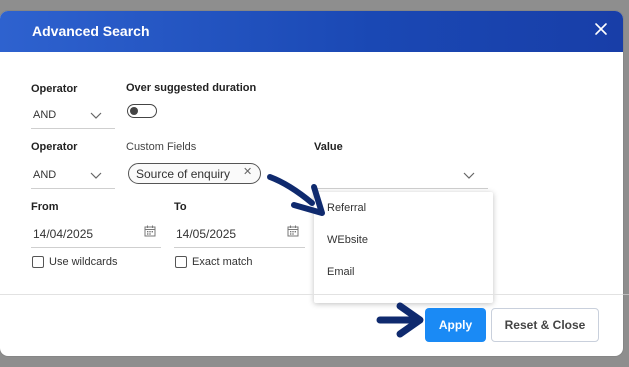 Image resolution: width=629 pixels, height=367 pixels. Describe the element at coordinates (91, 31) in the screenshot. I see `modal-title: Advanced Search` at that location.